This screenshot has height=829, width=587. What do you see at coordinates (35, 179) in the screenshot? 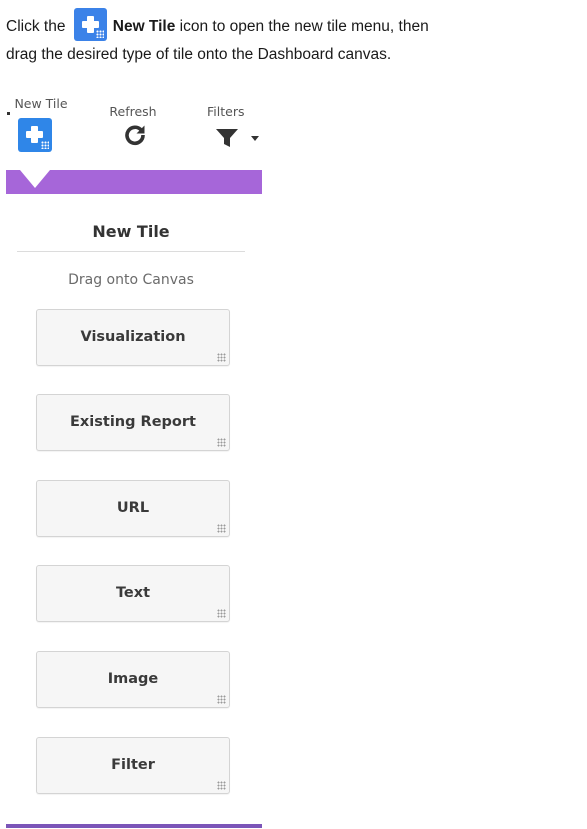
I see `menu-pointer` at bounding box center [35, 179].